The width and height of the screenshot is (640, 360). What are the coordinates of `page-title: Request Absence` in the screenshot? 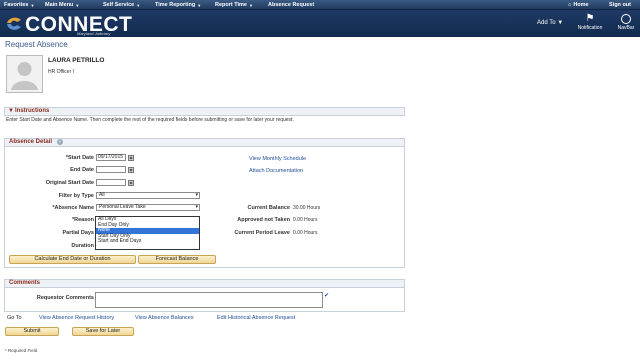 It's located at (36, 44).